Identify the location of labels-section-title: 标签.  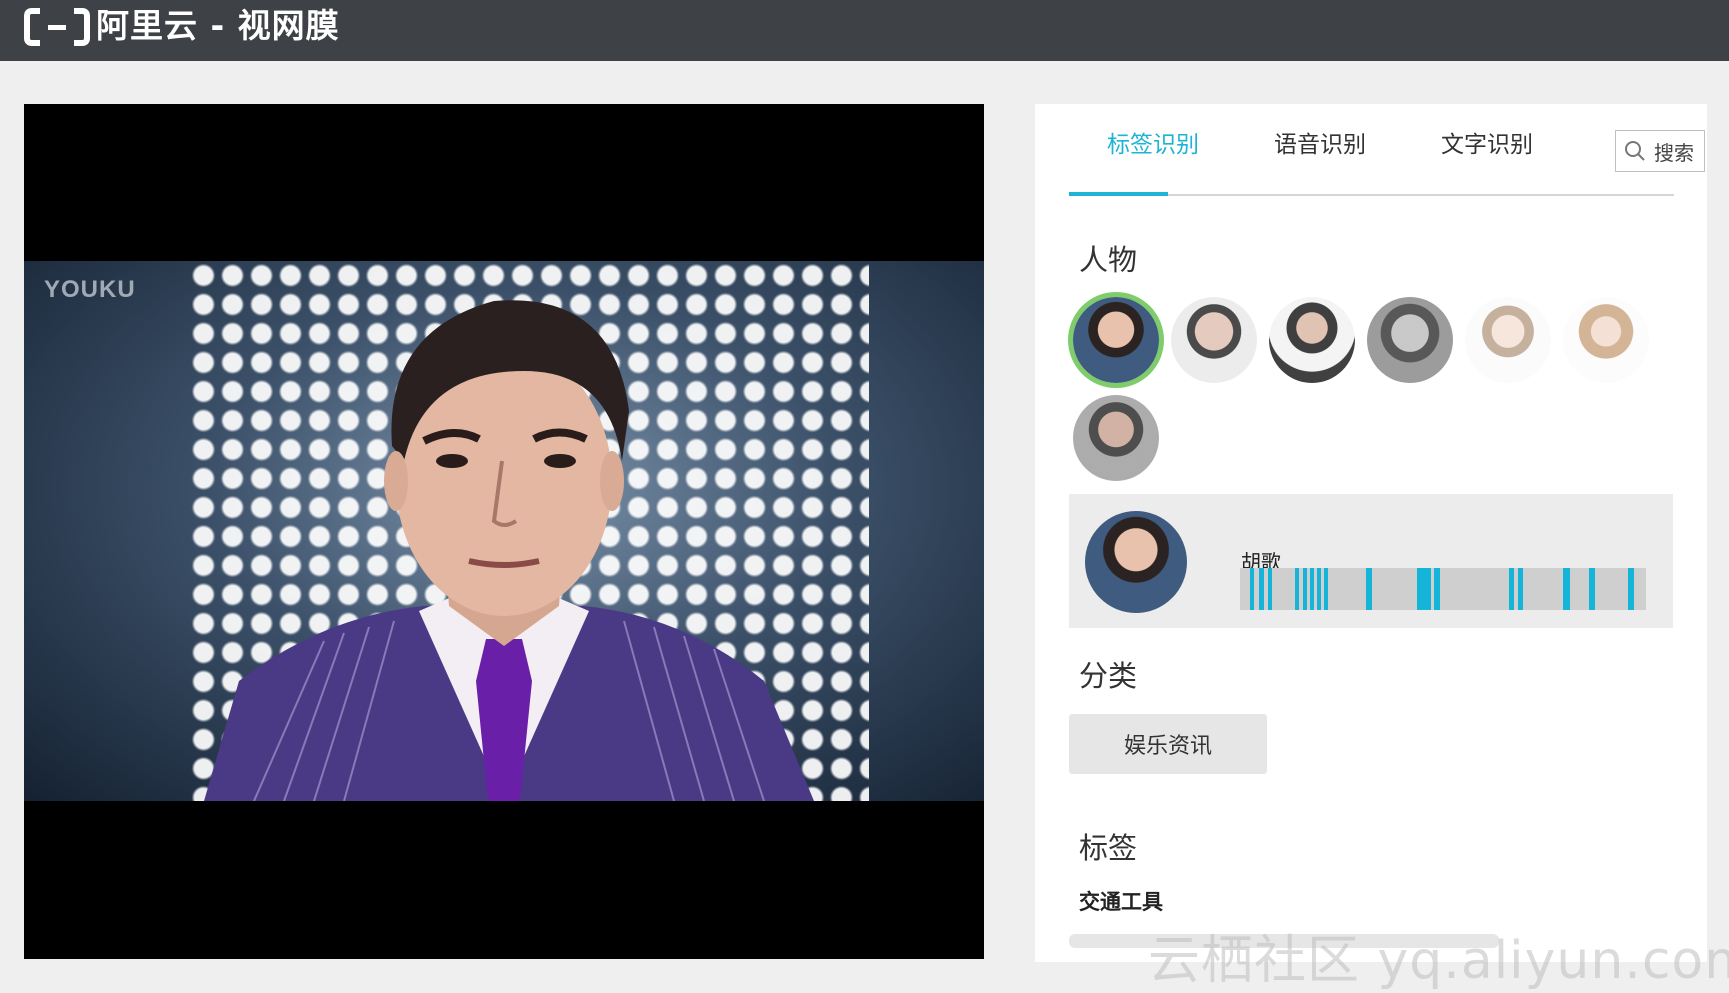
(1108, 848).